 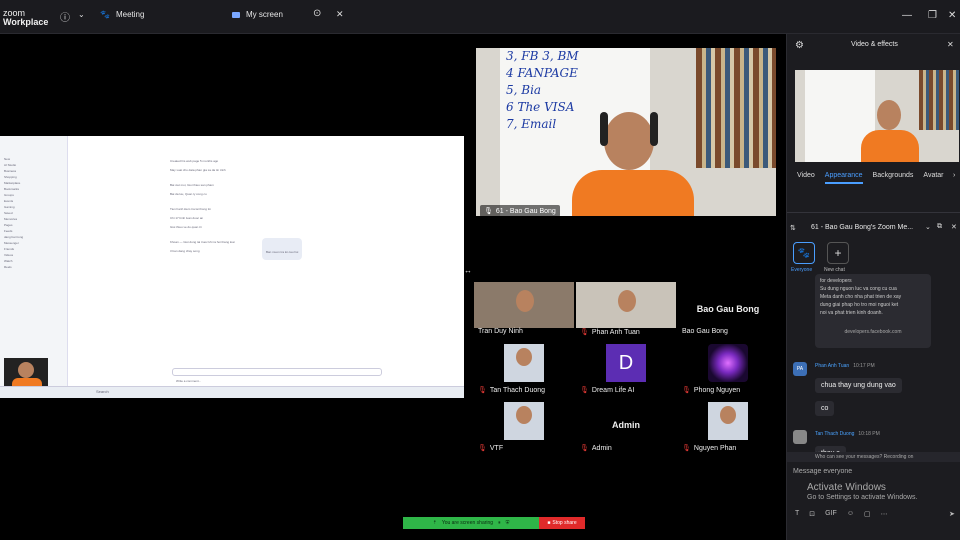 What do you see at coordinates (507, 523) in the screenshot?
I see `shield-icon: ⛨` at bounding box center [507, 523].